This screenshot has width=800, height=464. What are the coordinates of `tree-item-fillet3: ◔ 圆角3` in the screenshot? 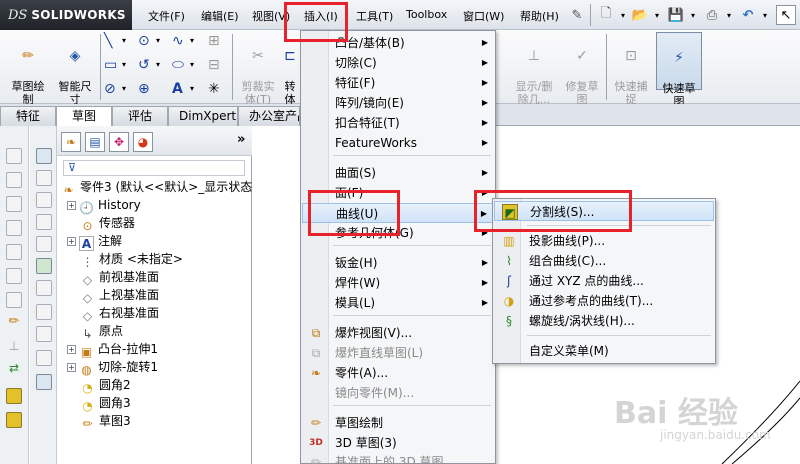 It's located at (105, 403).